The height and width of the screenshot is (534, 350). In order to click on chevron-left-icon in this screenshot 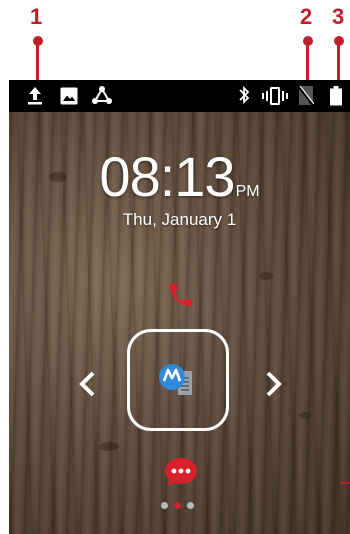, I will do `click(87, 384)`.